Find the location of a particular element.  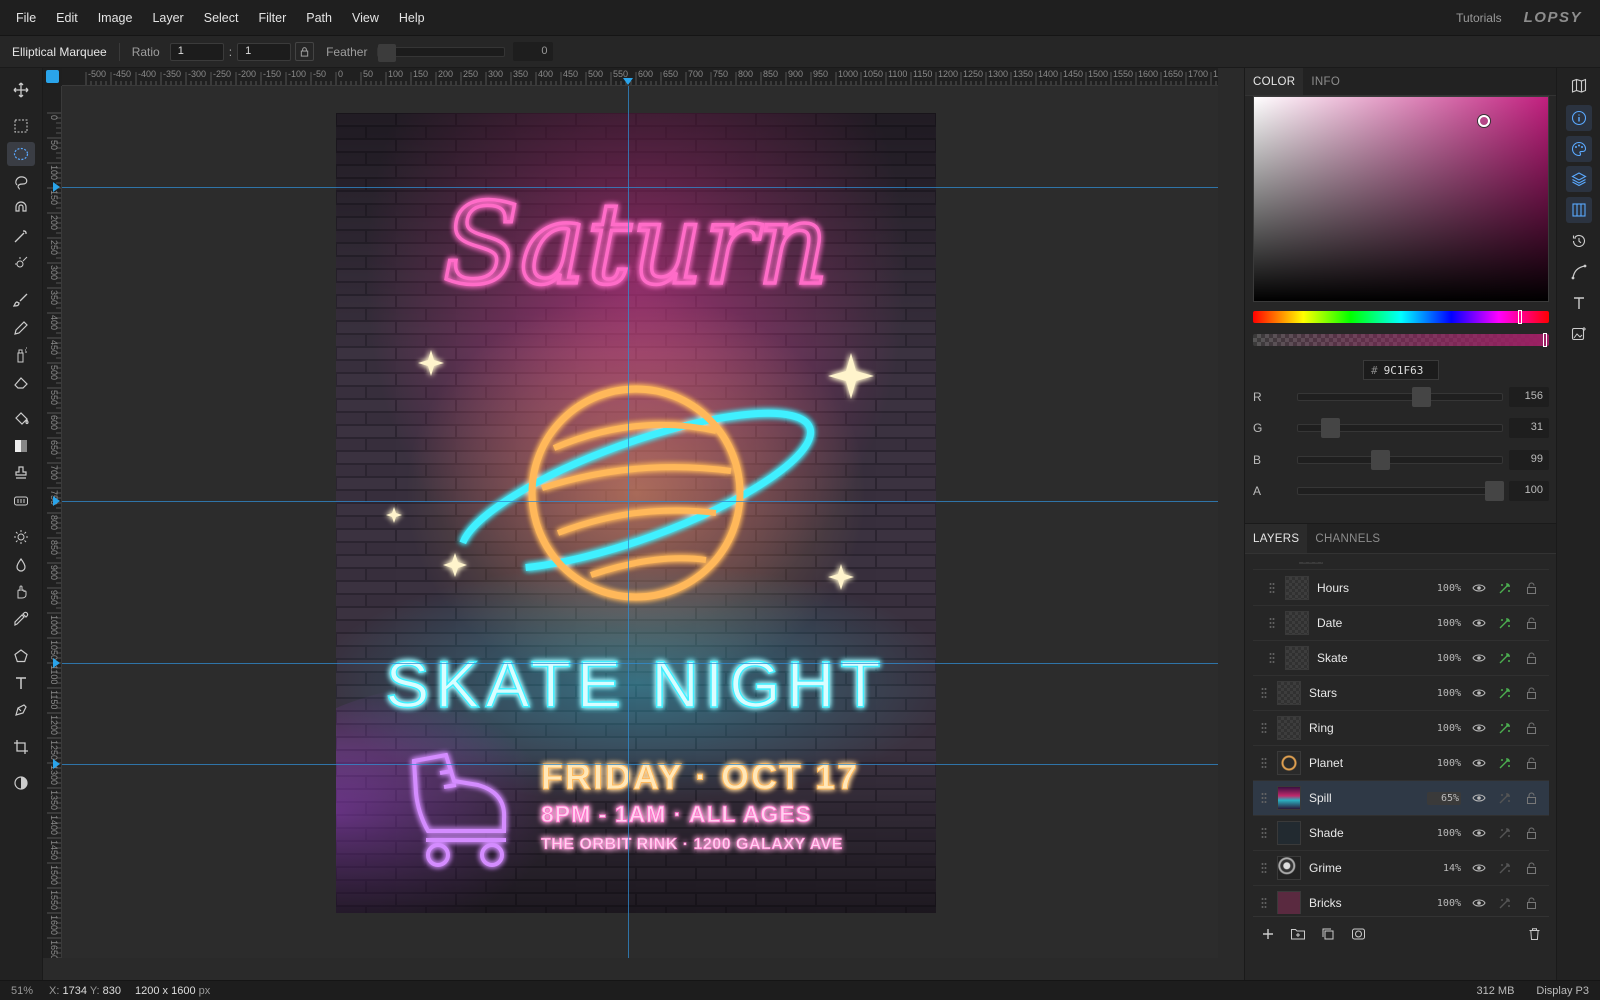

alpha-slider-marker is located at coordinates (1545, 340).